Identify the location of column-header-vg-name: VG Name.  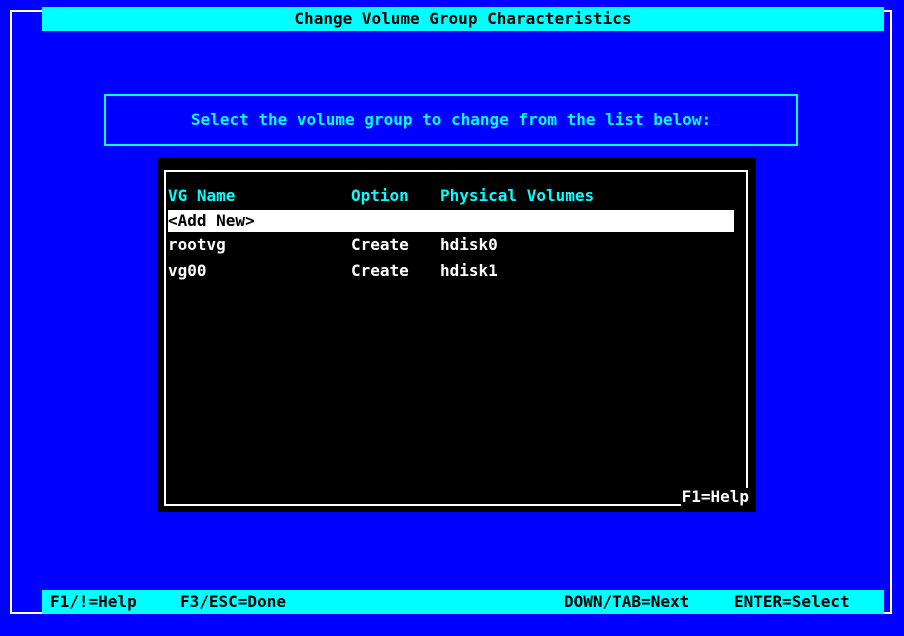
(202, 195).